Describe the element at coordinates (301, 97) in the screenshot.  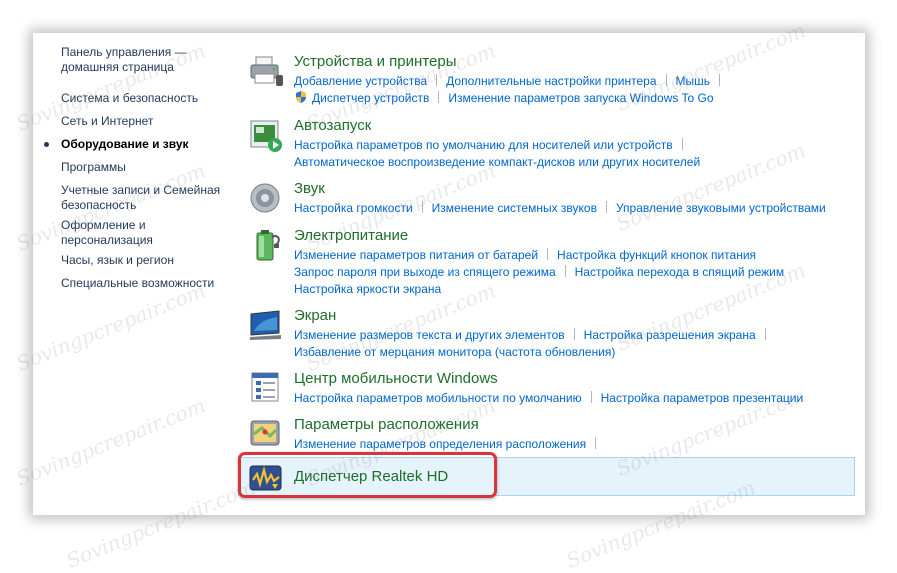
I see `shield-icon` at that location.